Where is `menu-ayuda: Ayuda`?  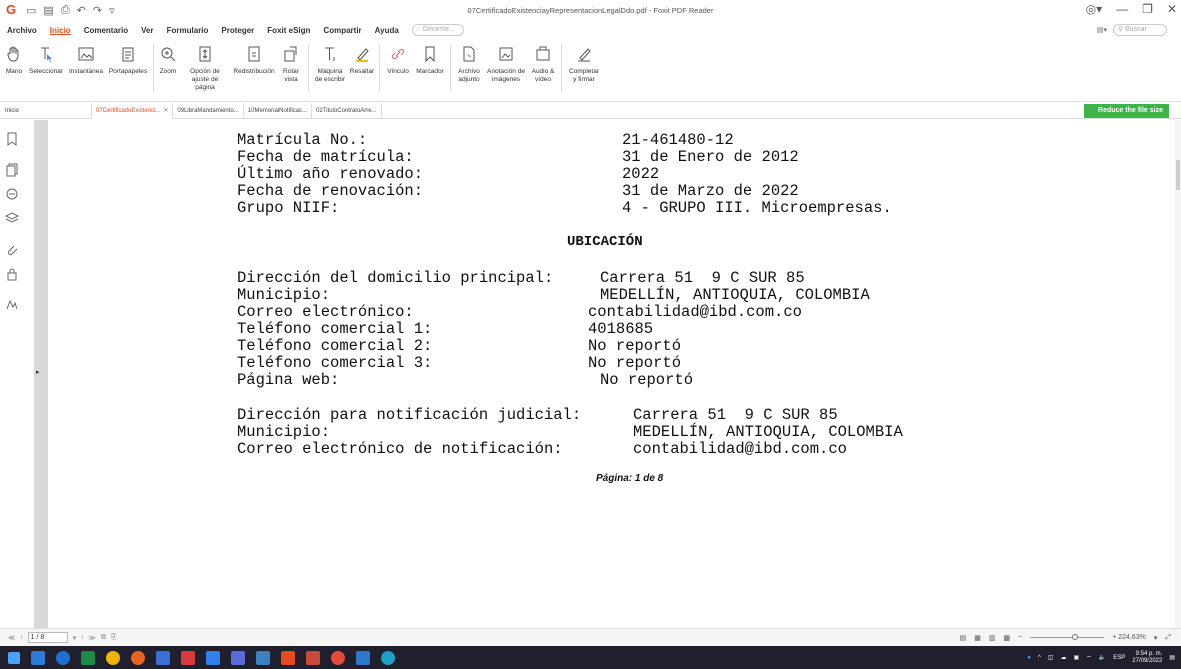
menu-ayuda: Ayuda is located at coordinates (387, 30).